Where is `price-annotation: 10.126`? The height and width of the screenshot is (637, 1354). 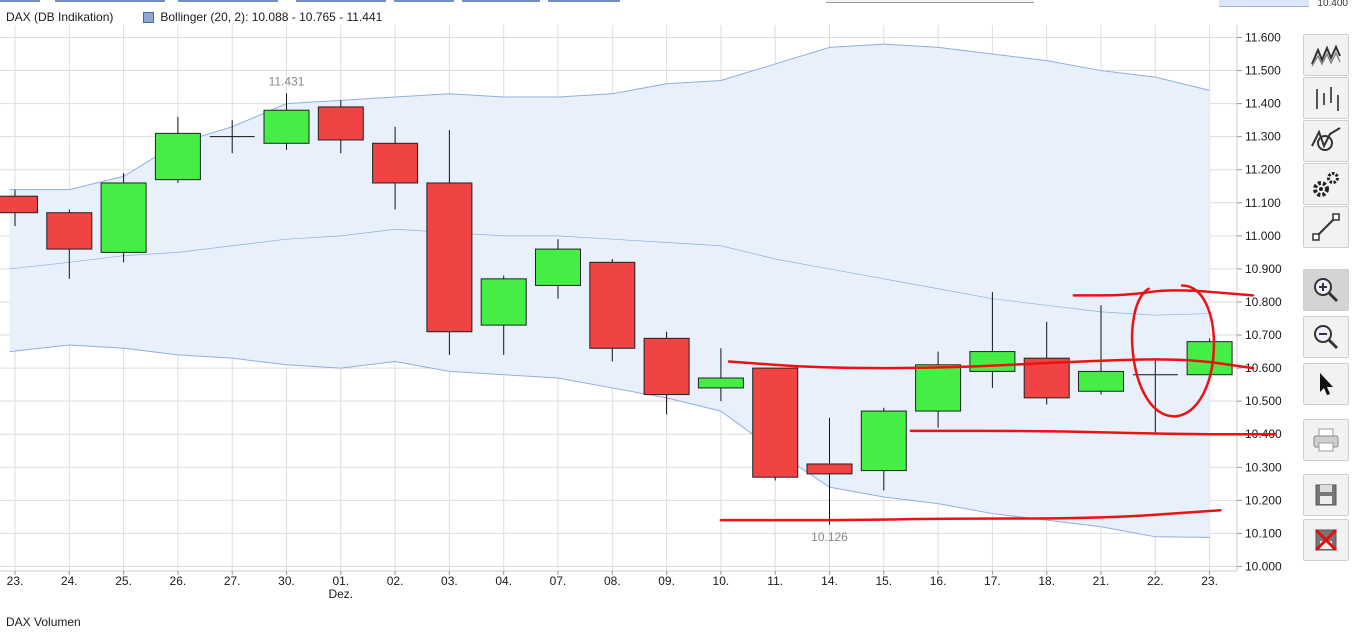
price-annotation: 10.126 is located at coordinates (829, 537).